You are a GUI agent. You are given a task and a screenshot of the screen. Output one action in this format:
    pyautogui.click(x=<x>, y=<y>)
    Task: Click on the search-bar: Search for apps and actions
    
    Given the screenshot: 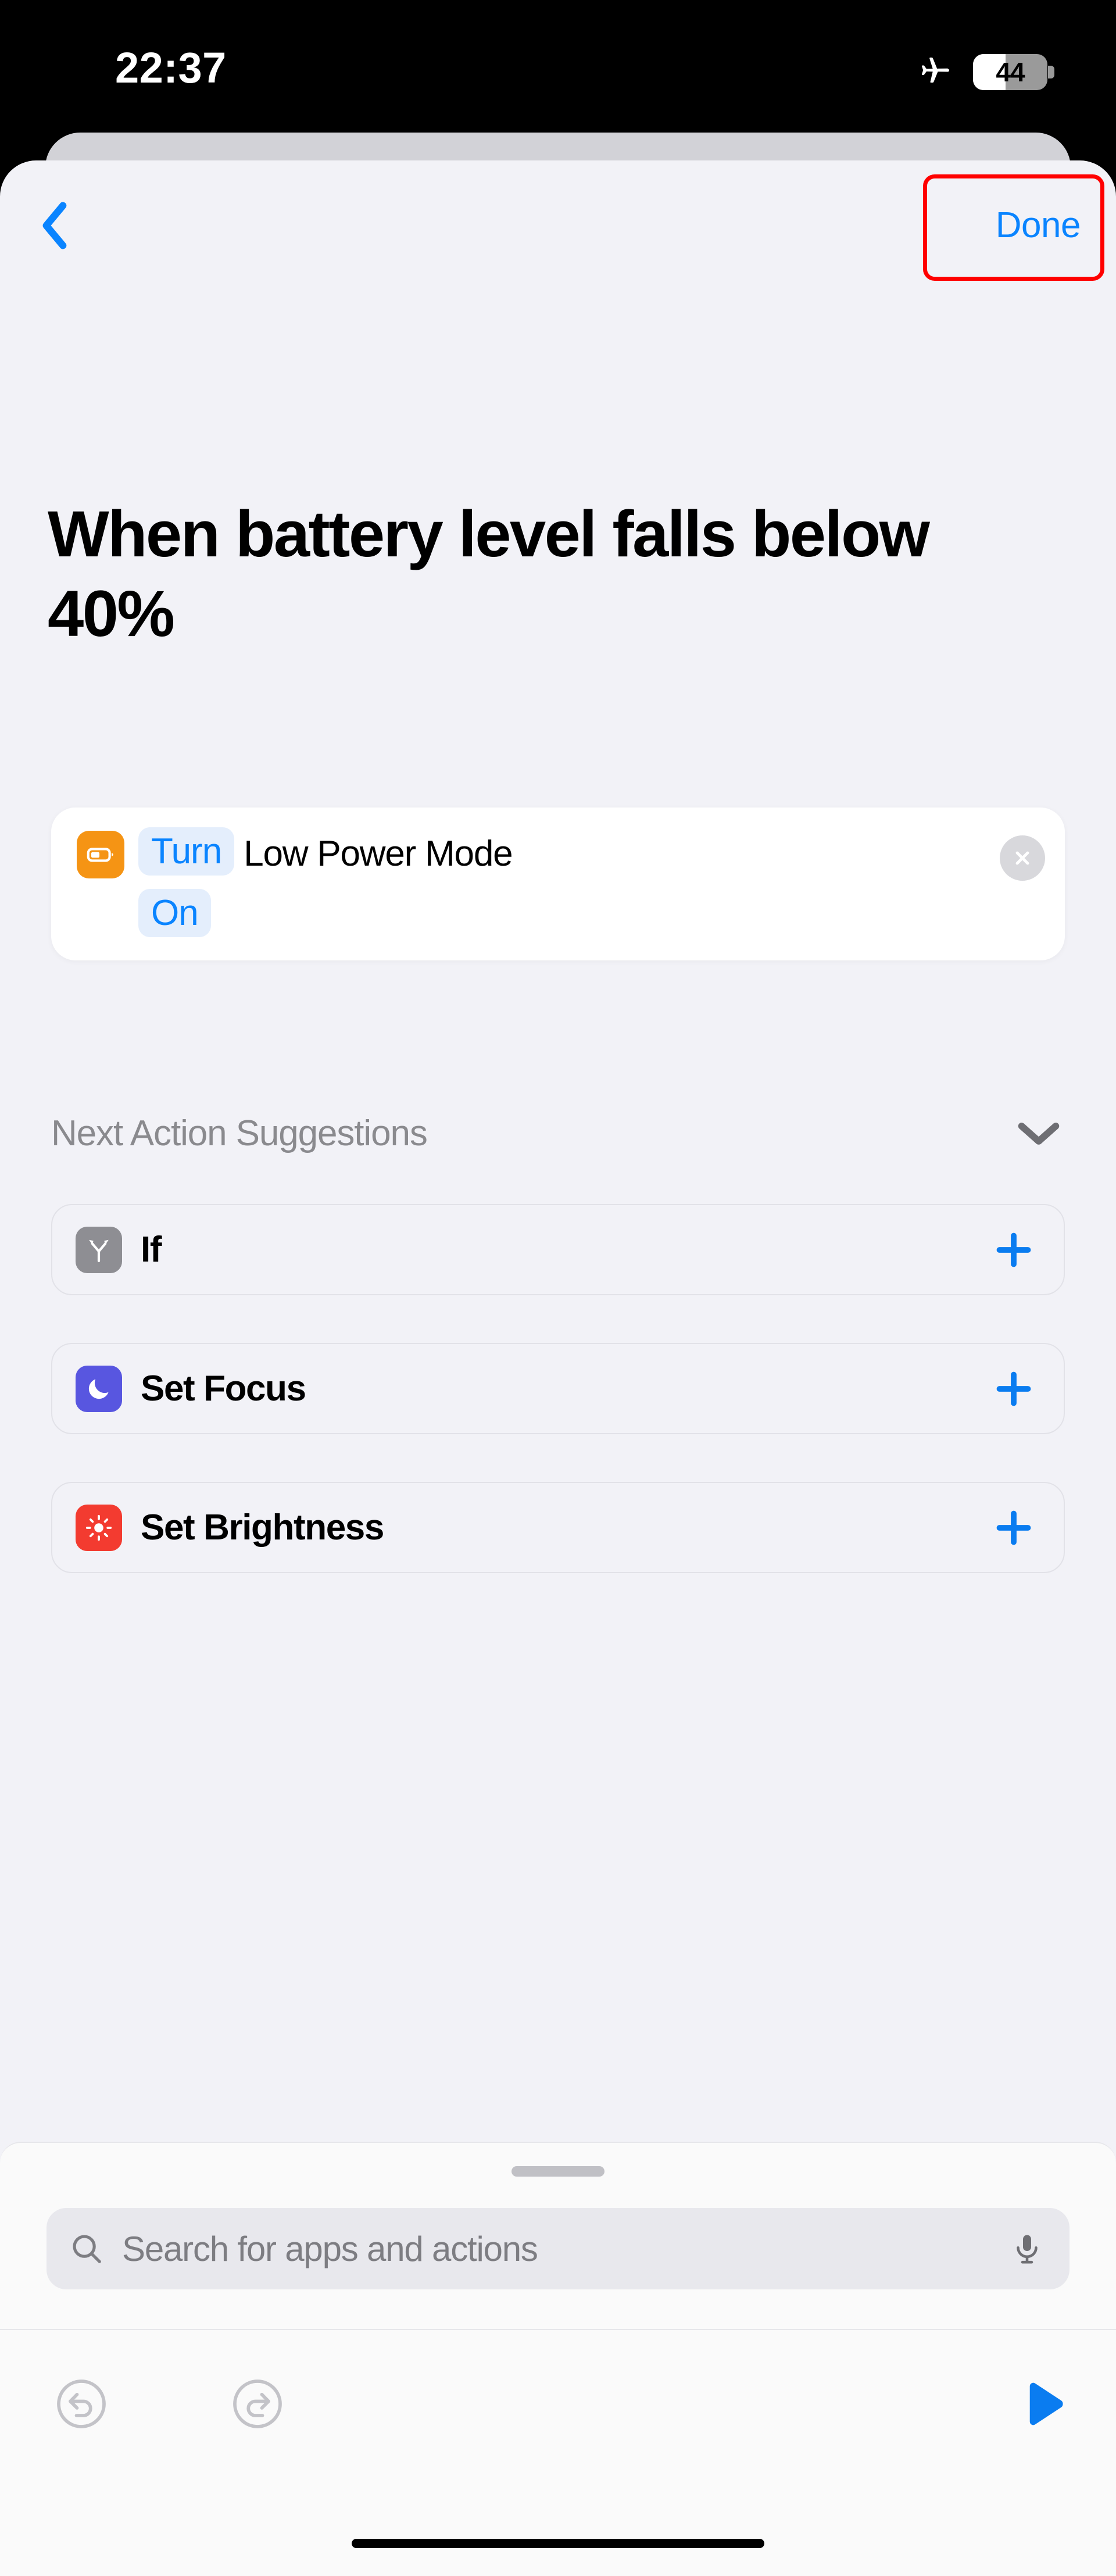 What is the action you would take?
    pyautogui.click(x=558, y=2248)
    